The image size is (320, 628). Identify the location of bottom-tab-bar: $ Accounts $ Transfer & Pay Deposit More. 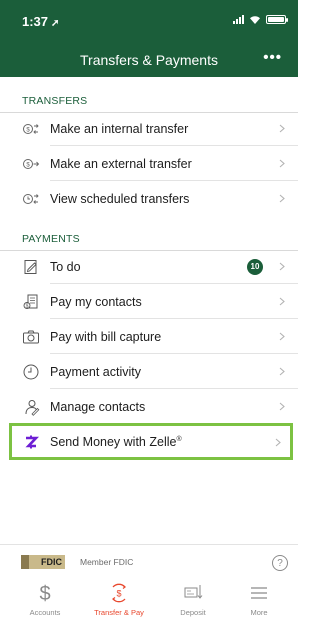
(149, 602).